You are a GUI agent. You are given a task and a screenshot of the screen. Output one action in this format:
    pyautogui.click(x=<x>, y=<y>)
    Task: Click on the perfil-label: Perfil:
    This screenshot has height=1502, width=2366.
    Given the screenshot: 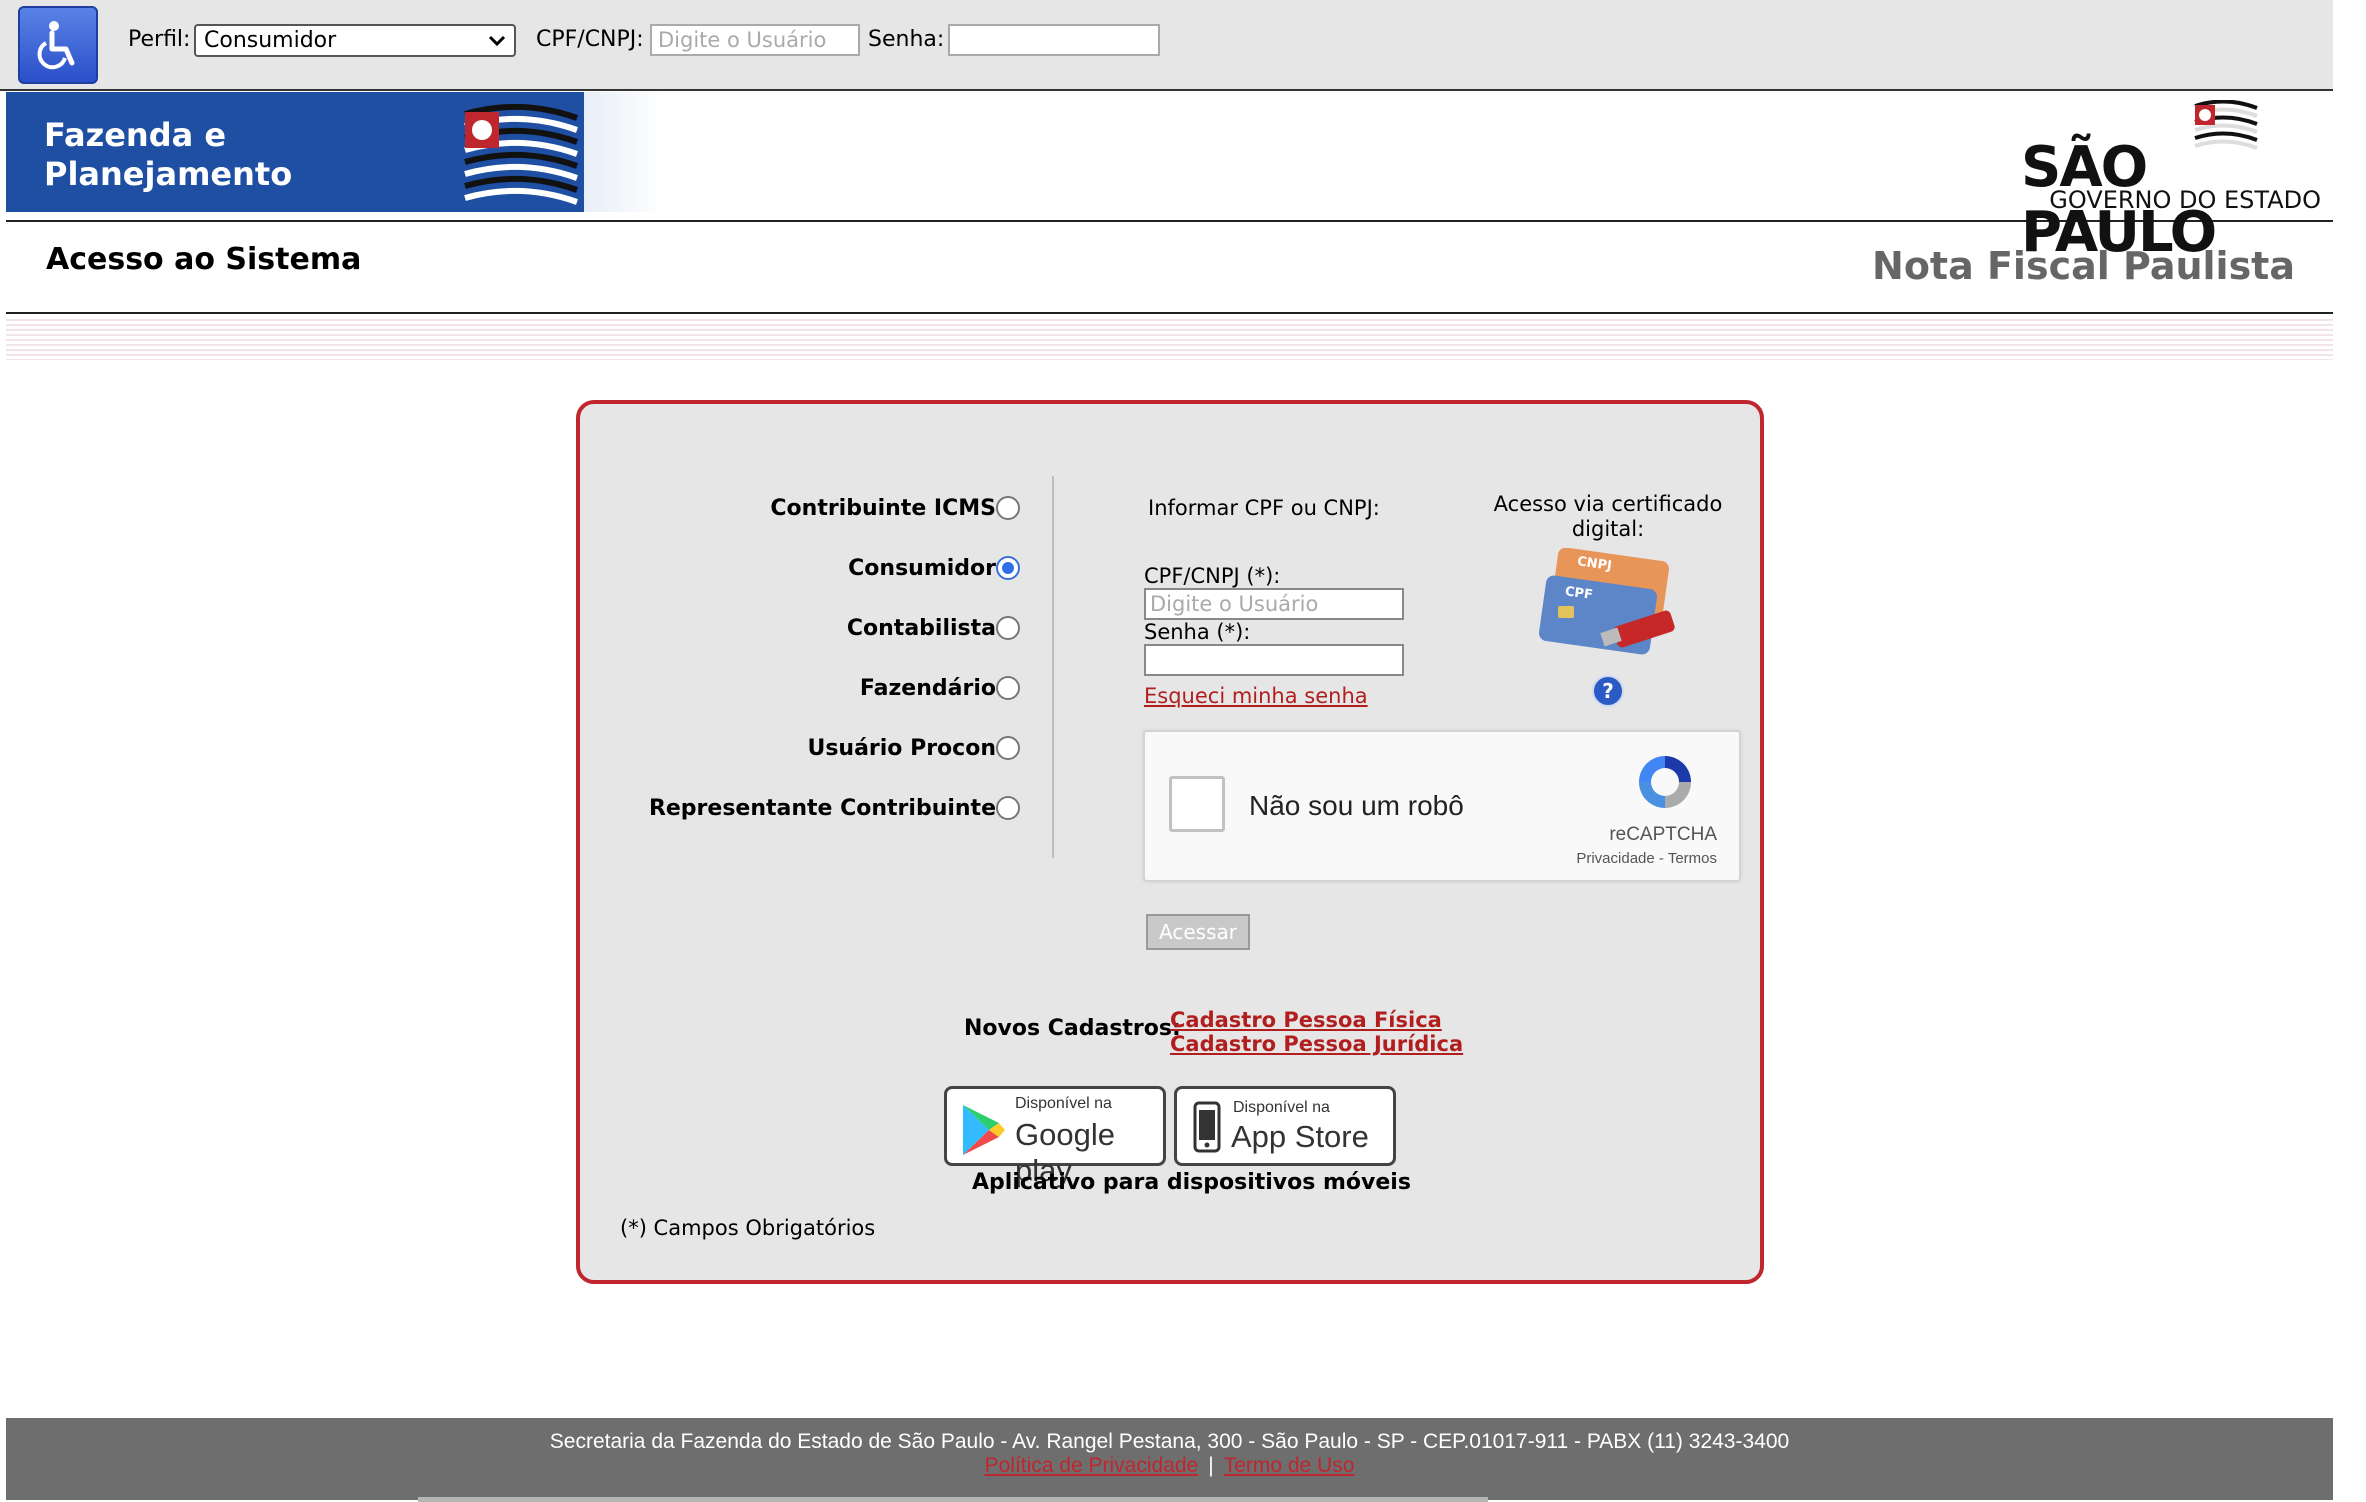 What is the action you would take?
    pyautogui.click(x=159, y=39)
    